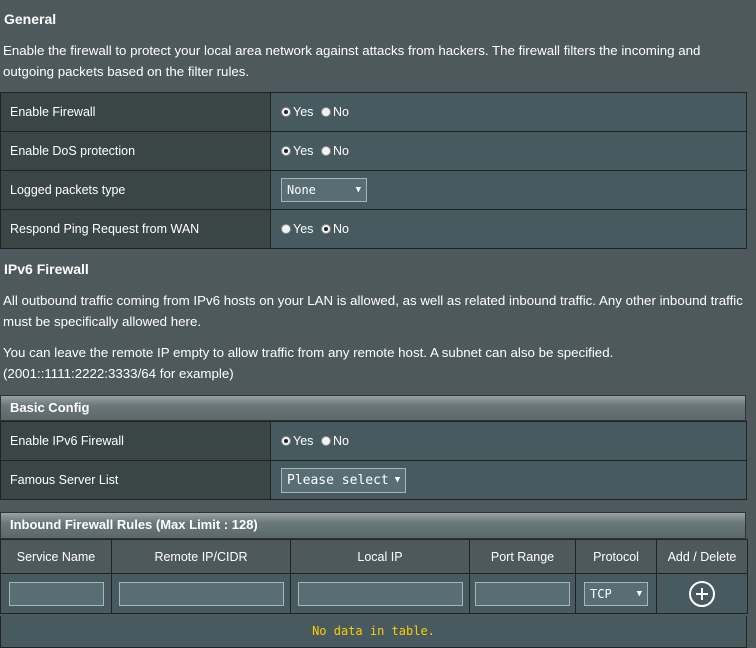 The height and width of the screenshot is (648, 756). What do you see at coordinates (135, 112) in the screenshot?
I see `enable-firewall-label: Enable Firewall` at bounding box center [135, 112].